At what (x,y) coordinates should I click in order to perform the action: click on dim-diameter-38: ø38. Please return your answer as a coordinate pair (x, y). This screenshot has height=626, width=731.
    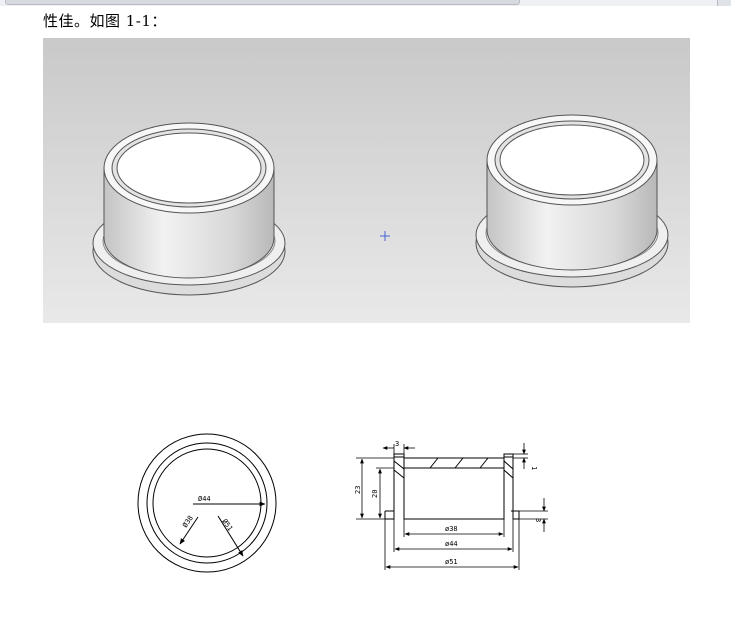
    Looking at the image, I should click on (451, 529).